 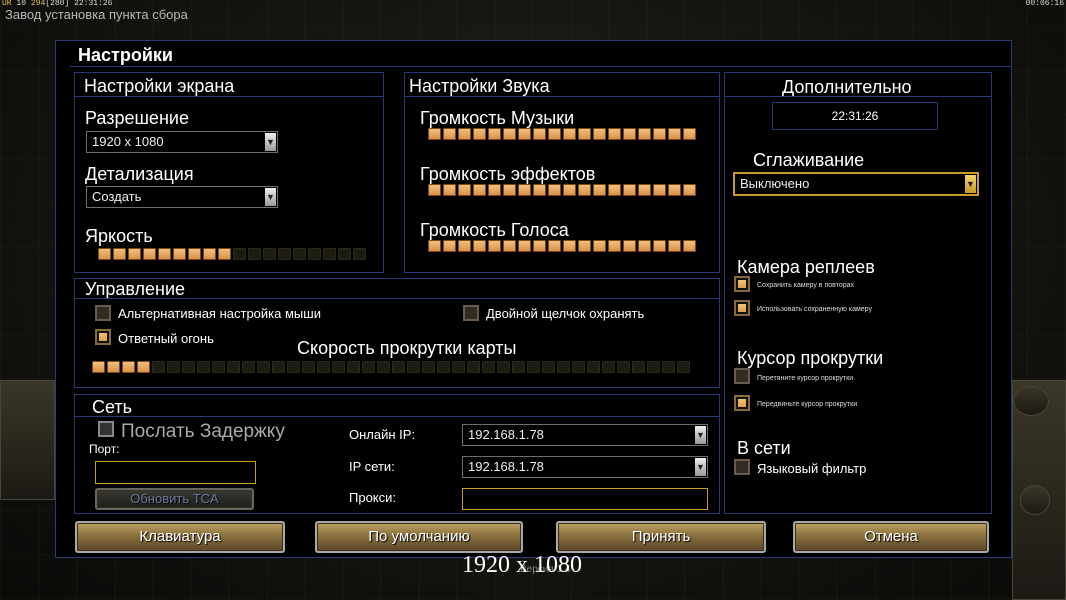 What do you see at coordinates (742, 467) in the screenshot?
I see `language-filter-checkbox` at bounding box center [742, 467].